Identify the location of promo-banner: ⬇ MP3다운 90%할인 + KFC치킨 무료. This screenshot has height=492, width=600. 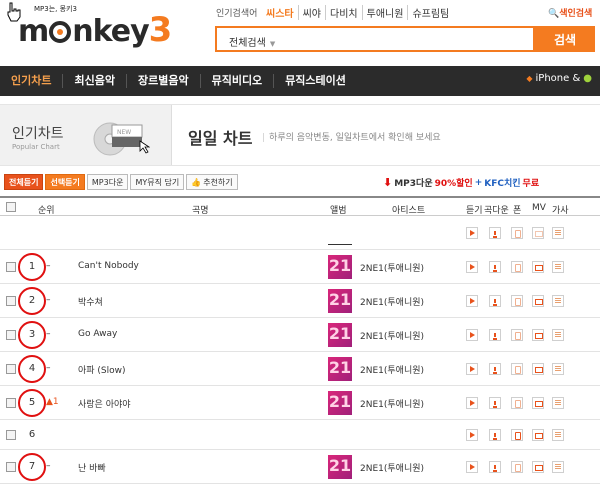
(461, 182).